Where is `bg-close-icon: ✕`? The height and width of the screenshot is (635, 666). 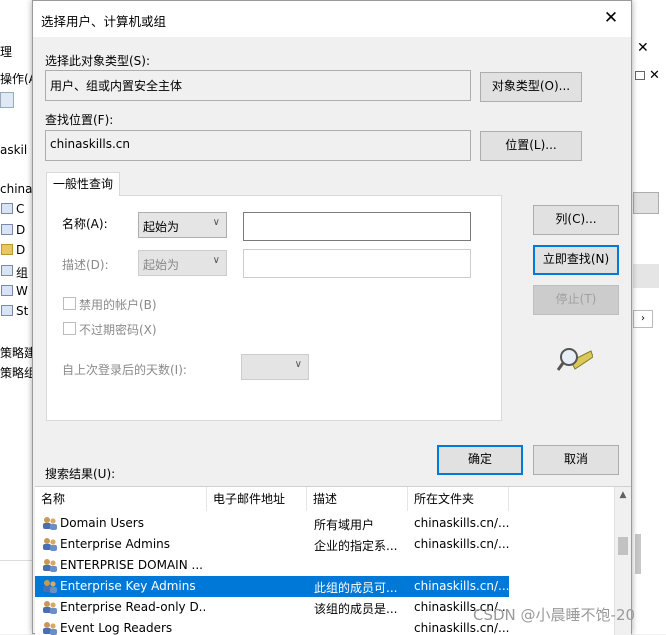
bg-close-icon: ✕ is located at coordinates (643, 48).